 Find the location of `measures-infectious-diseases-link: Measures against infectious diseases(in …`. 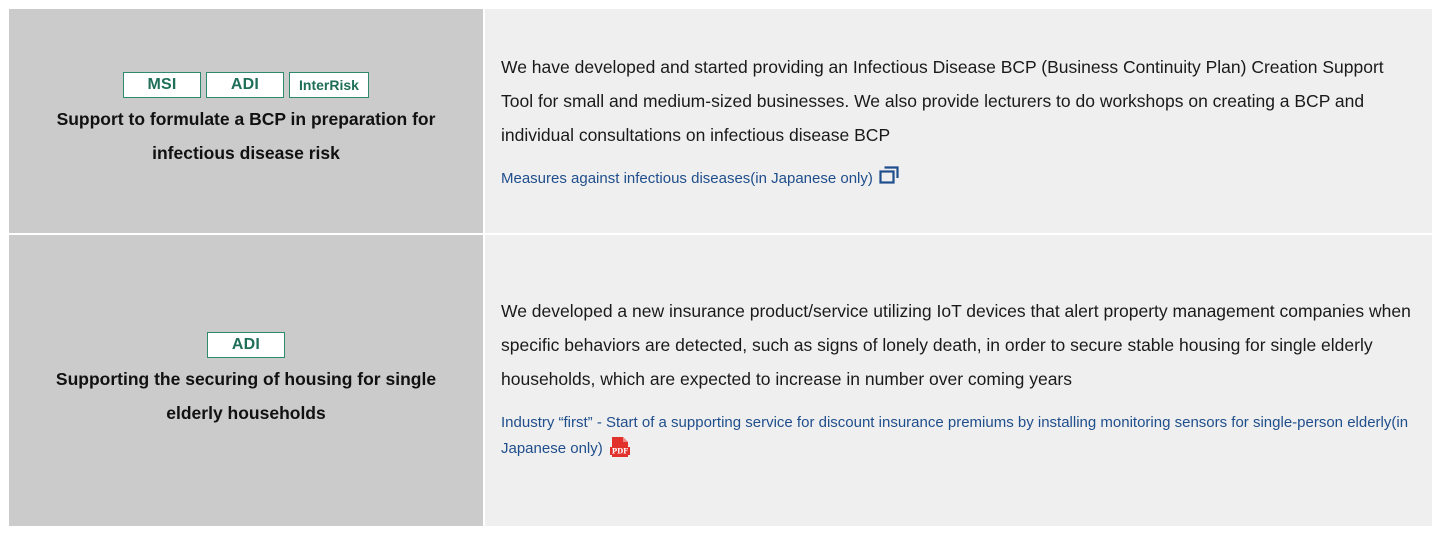

measures-infectious-diseases-link: Measures against infectious diseases(in … is located at coordinates (959, 179).